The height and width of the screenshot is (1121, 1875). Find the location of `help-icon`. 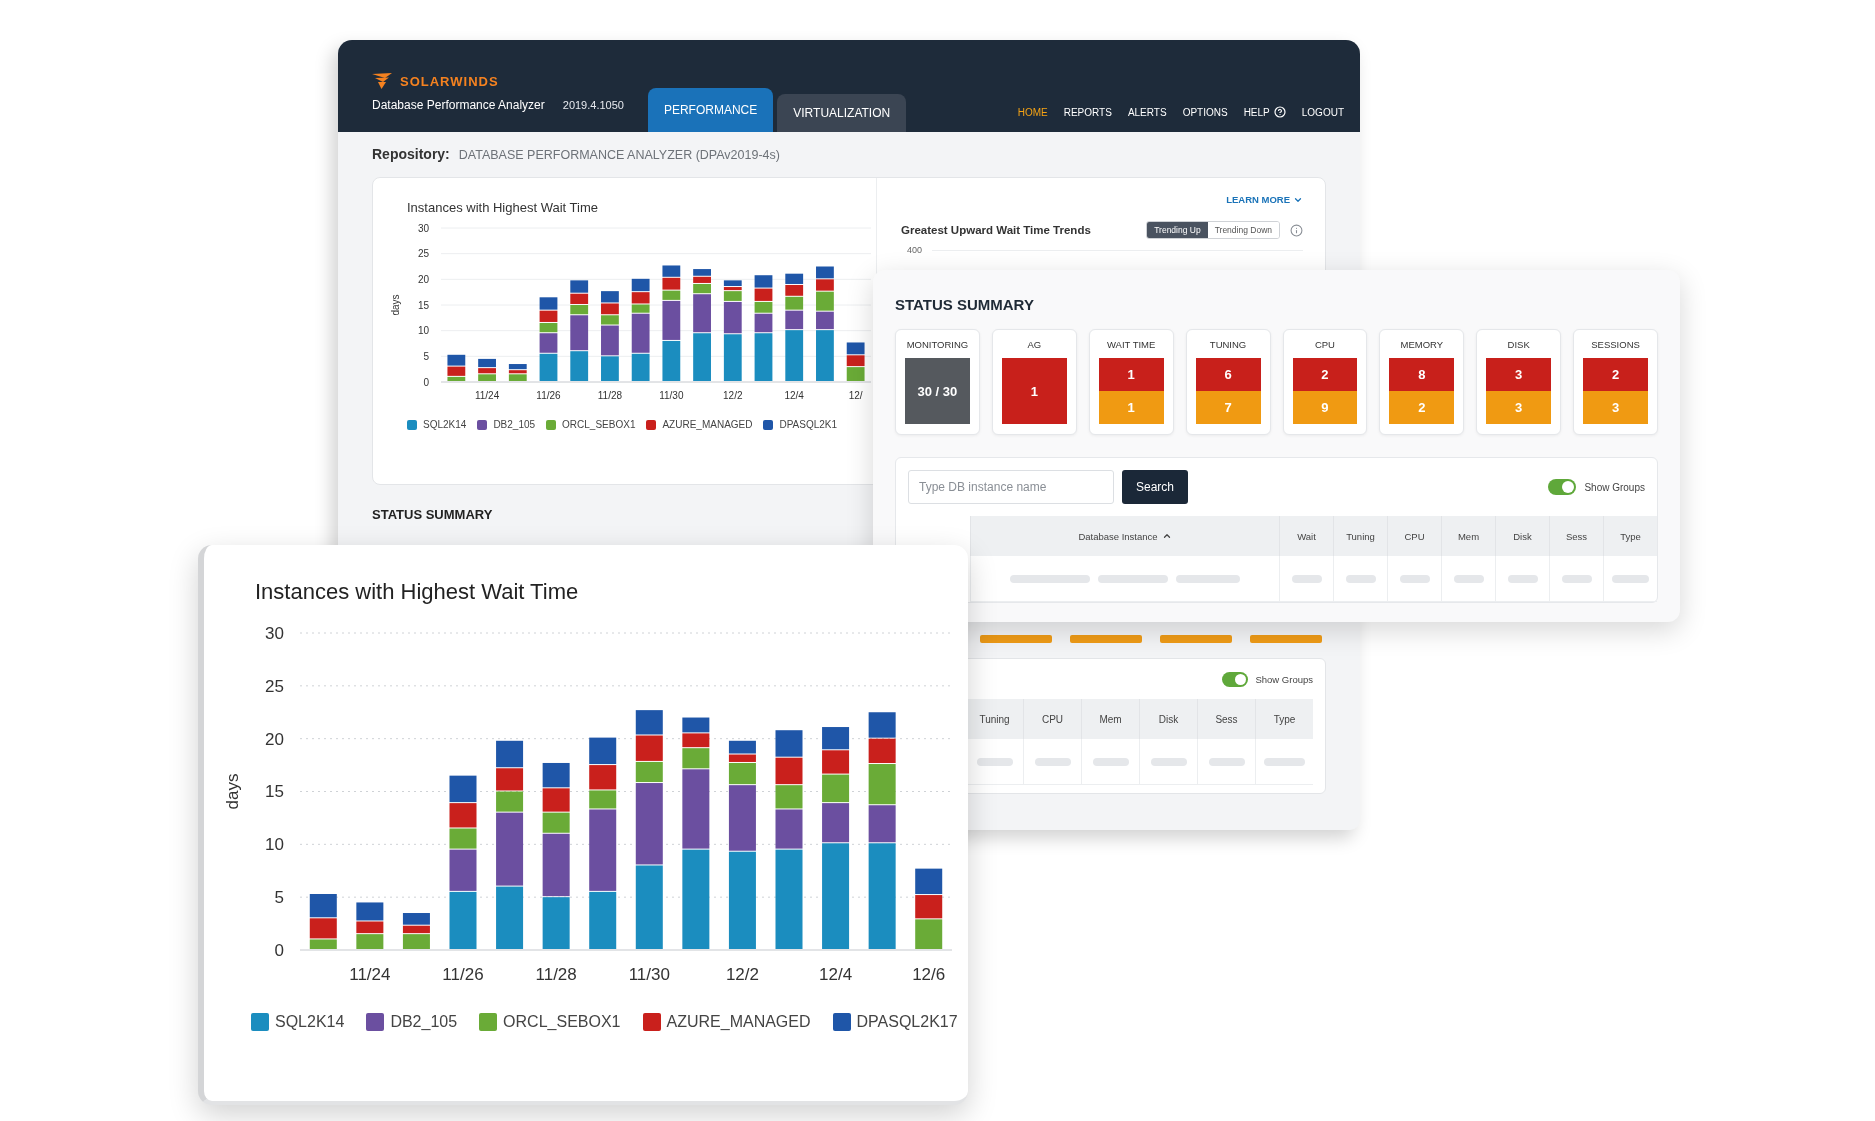

help-icon is located at coordinates (1279, 112).